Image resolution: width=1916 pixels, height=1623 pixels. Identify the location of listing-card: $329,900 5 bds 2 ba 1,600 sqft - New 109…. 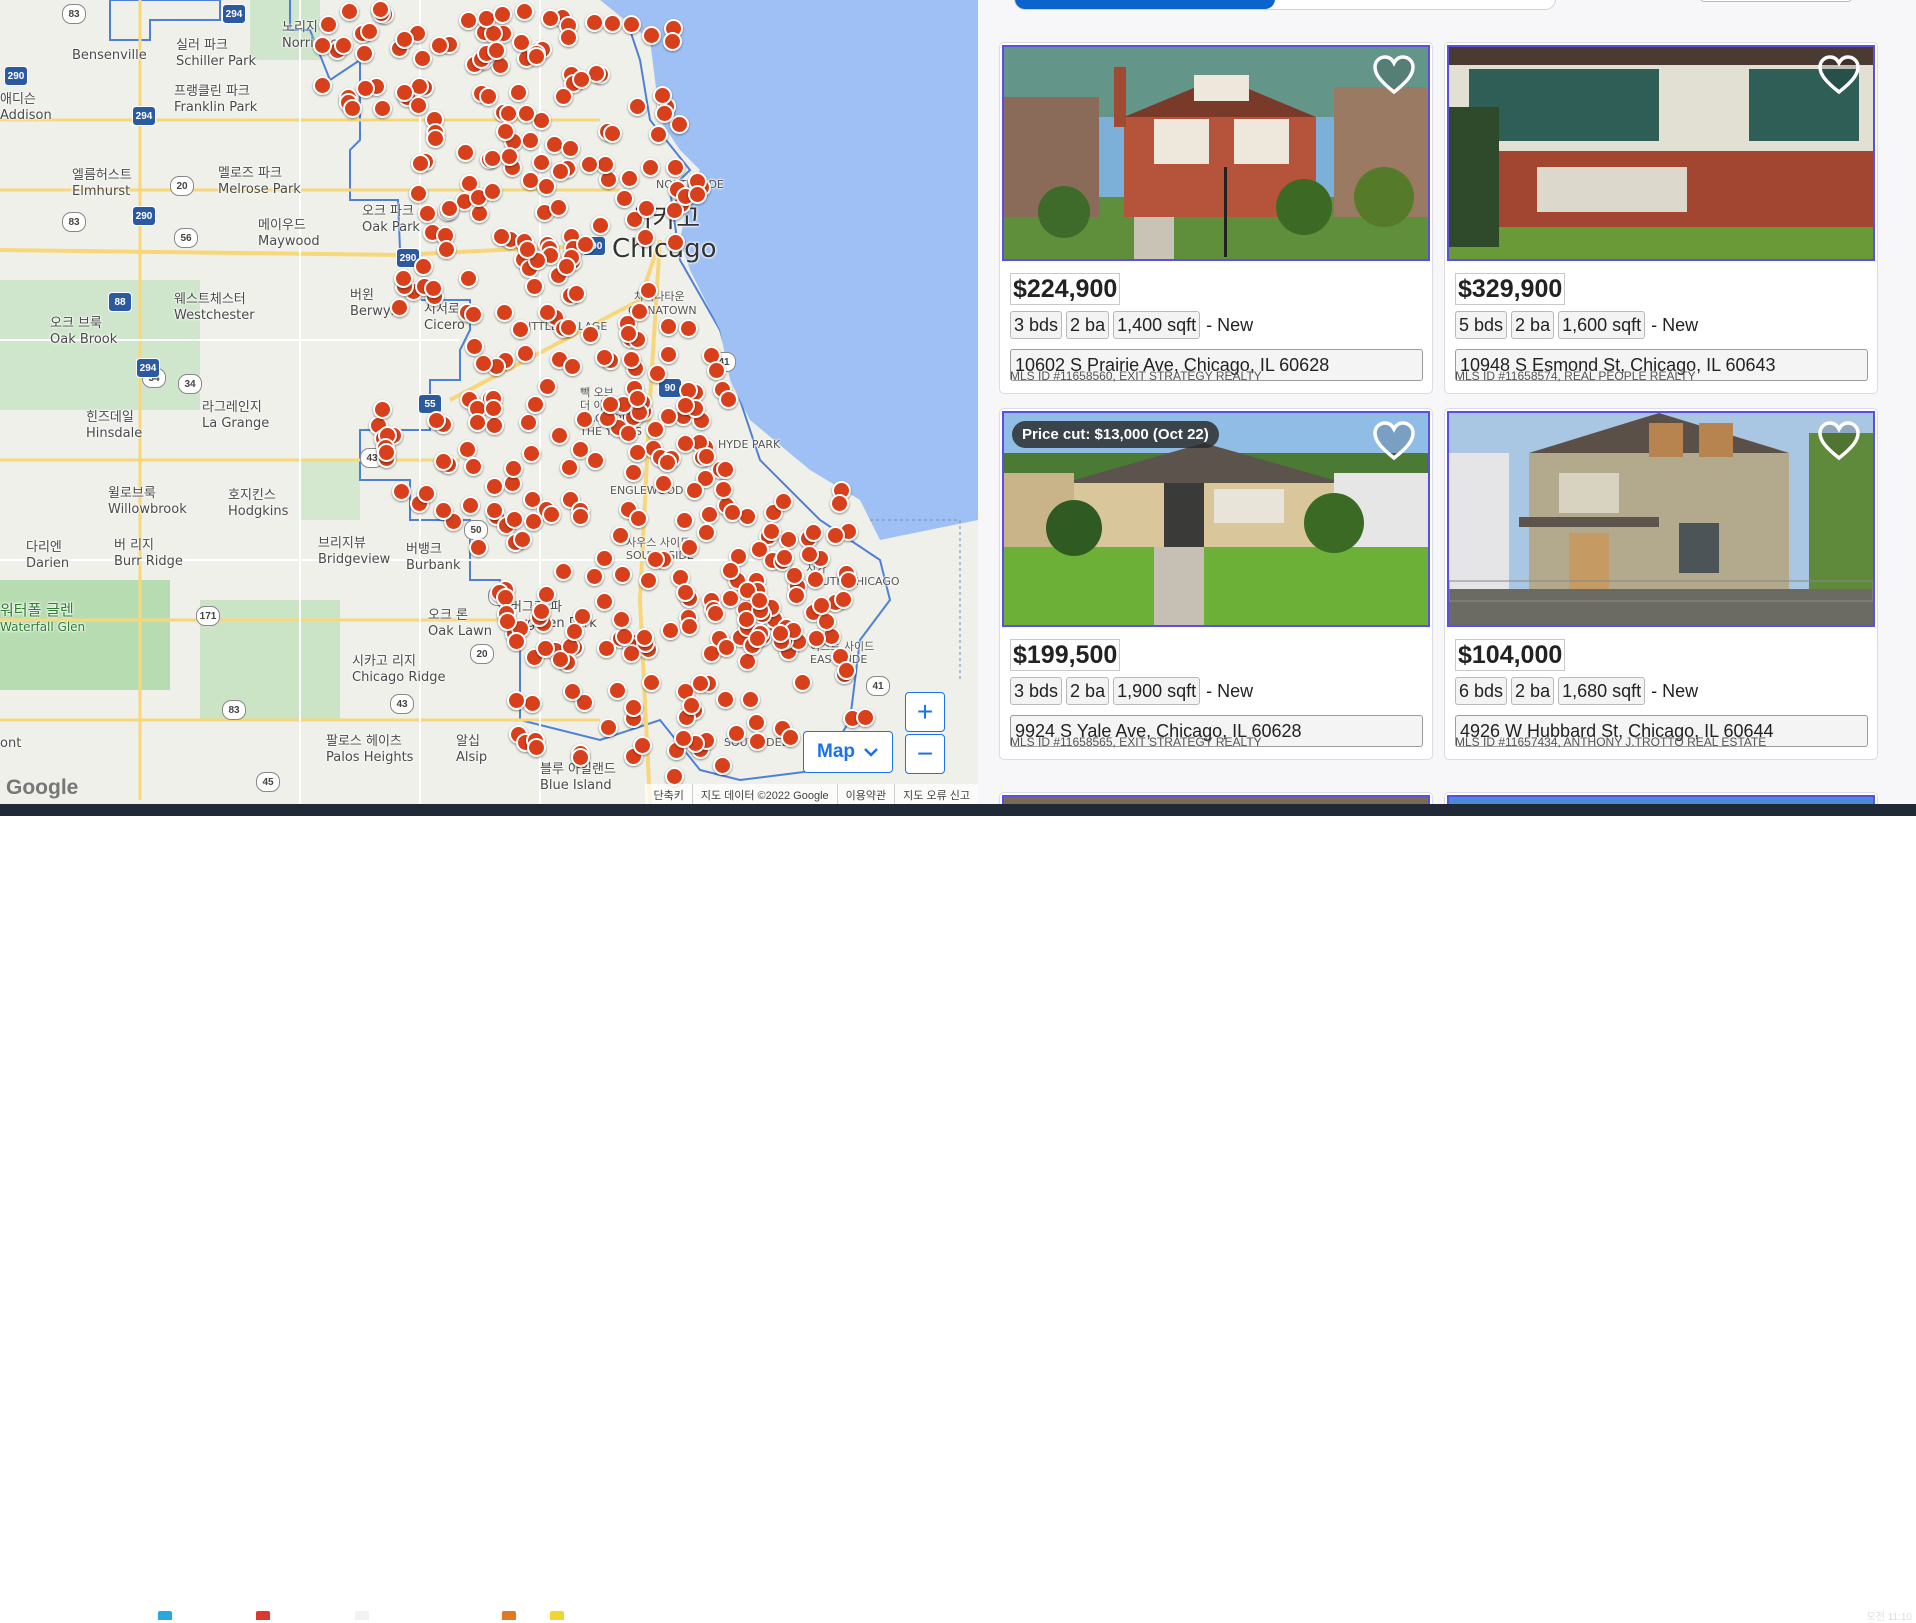
(1661, 218).